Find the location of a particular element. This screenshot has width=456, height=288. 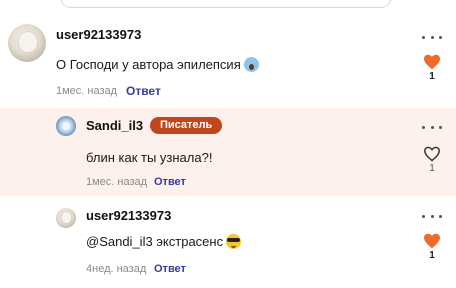

author-badge: Писатель is located at coordinates (186, 125).